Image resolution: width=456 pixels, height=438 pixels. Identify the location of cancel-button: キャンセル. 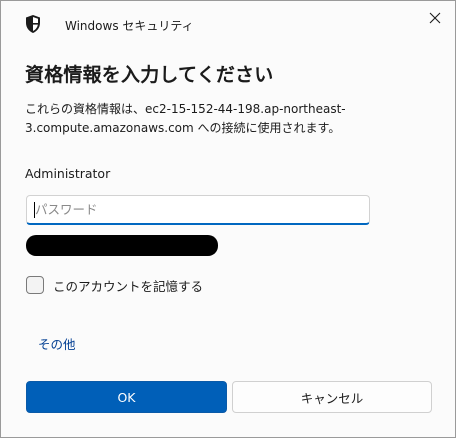
(332, 397).